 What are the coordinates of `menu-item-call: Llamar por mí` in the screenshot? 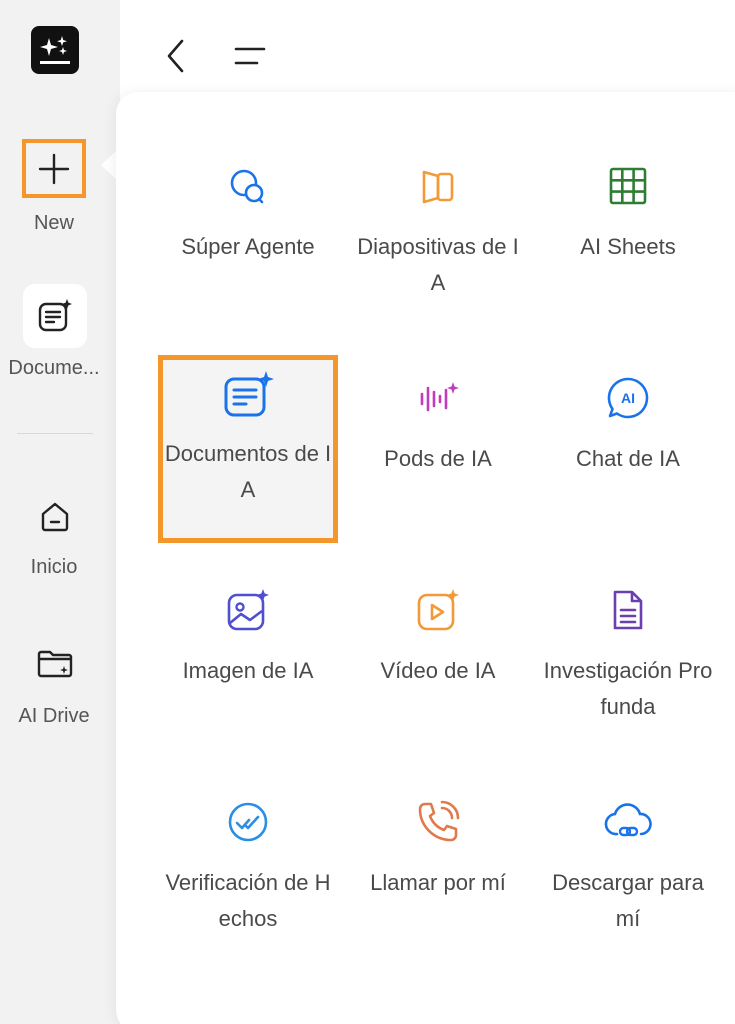 It's located at (438, 877).